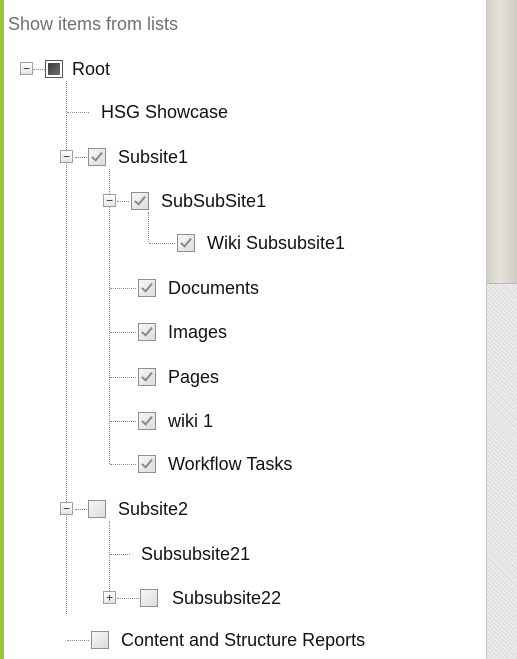  Describe the element at coordinates (190, 421) in the screenshot. I see `tree-node-label-wiki1: wiki 1` at that location.